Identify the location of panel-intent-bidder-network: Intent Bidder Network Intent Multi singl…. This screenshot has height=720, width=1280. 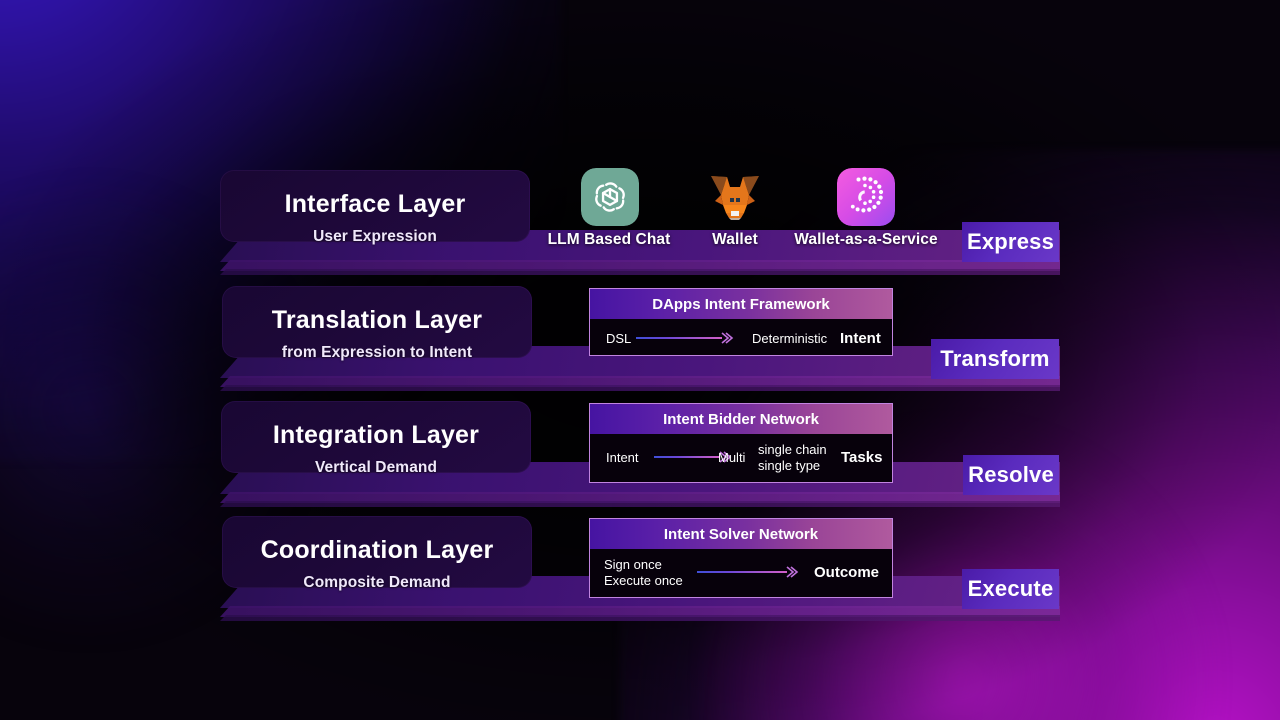
(741, 443).